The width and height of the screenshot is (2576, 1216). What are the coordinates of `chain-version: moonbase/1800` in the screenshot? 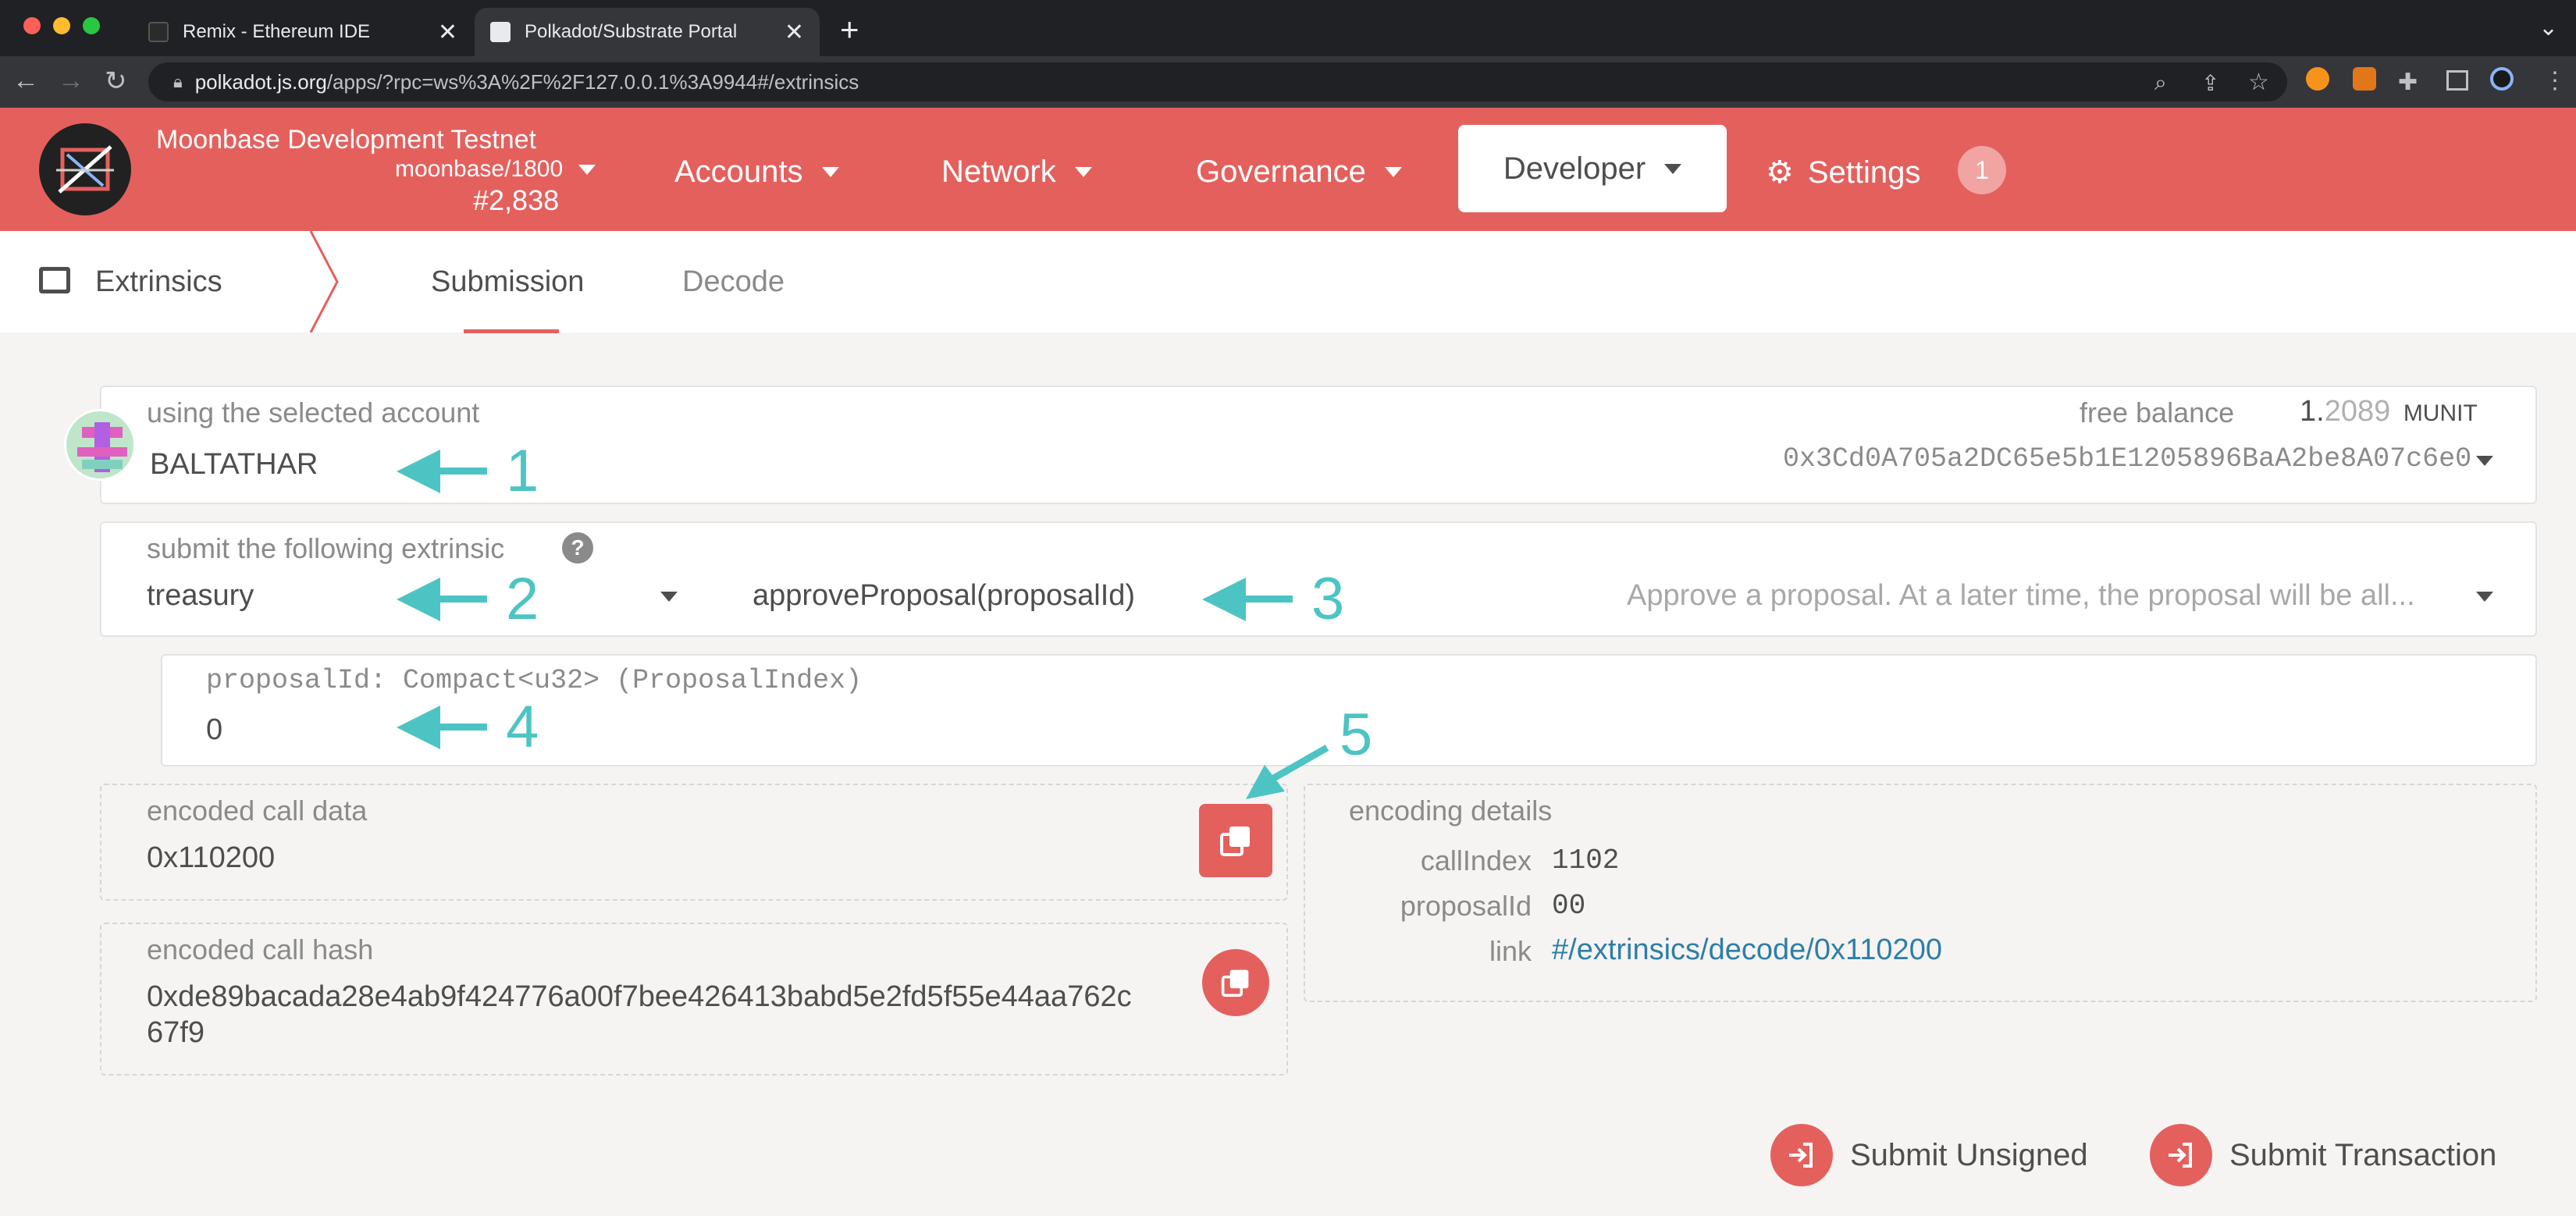 It's located at (479, 169).